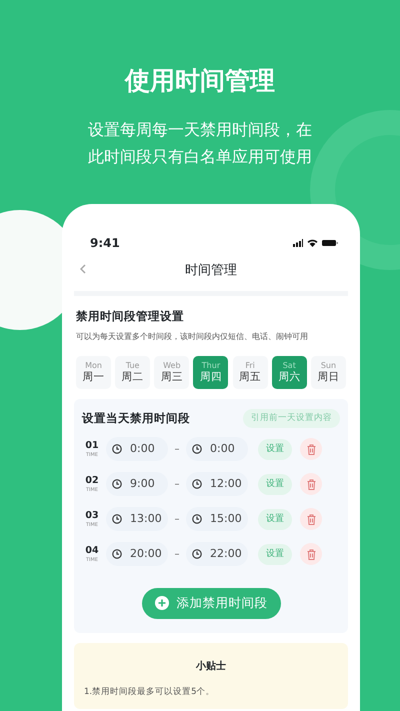 The width and height of the screenshot is (400, 711). Describe the element at coordinates (217, 519) in the screenshot. I see `end-time-field: 15:00` at that location.